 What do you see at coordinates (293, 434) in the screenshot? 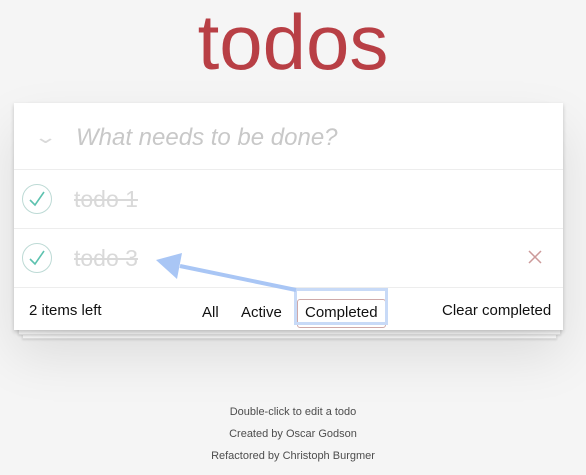
I see `info-created-by: Created by Oscar Godson` at bounding box center [293, 434].